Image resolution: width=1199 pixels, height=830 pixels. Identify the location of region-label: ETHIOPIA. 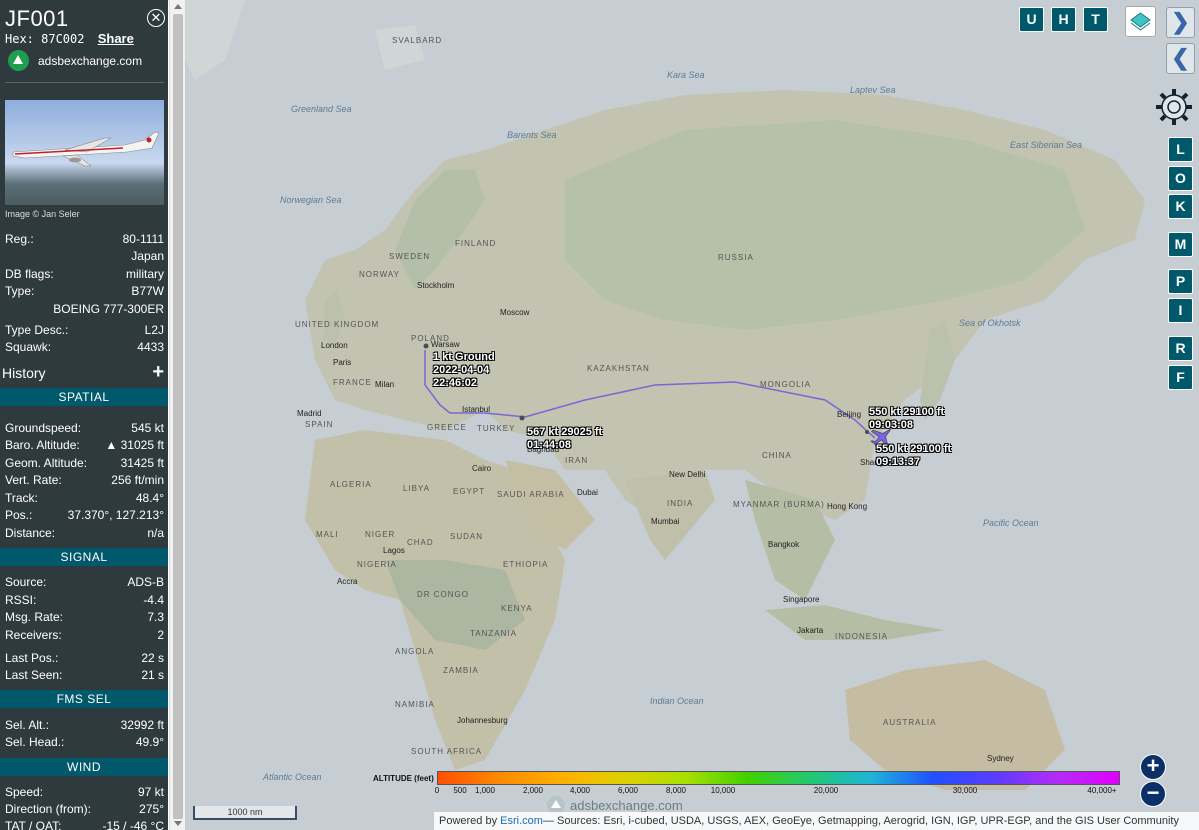
(526, 564).